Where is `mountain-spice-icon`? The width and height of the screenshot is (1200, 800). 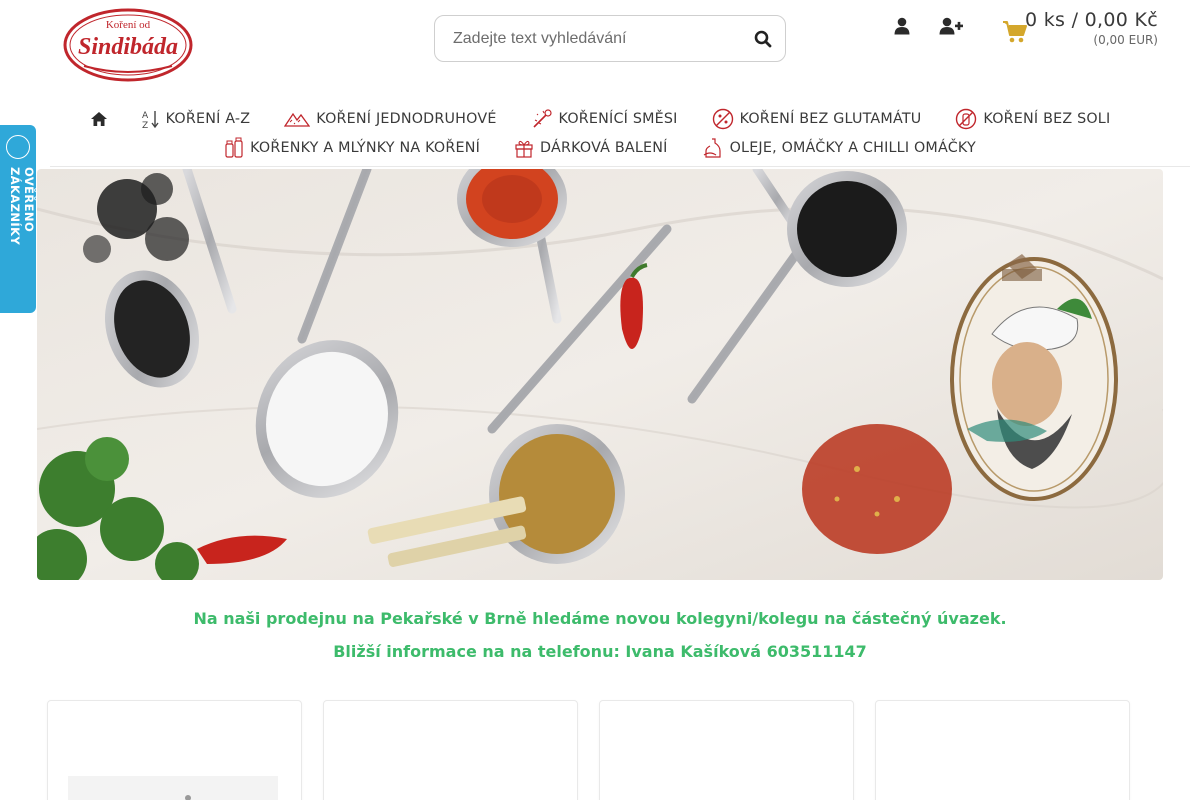 mountain-spice-icon is located at coordinates (297, 119).